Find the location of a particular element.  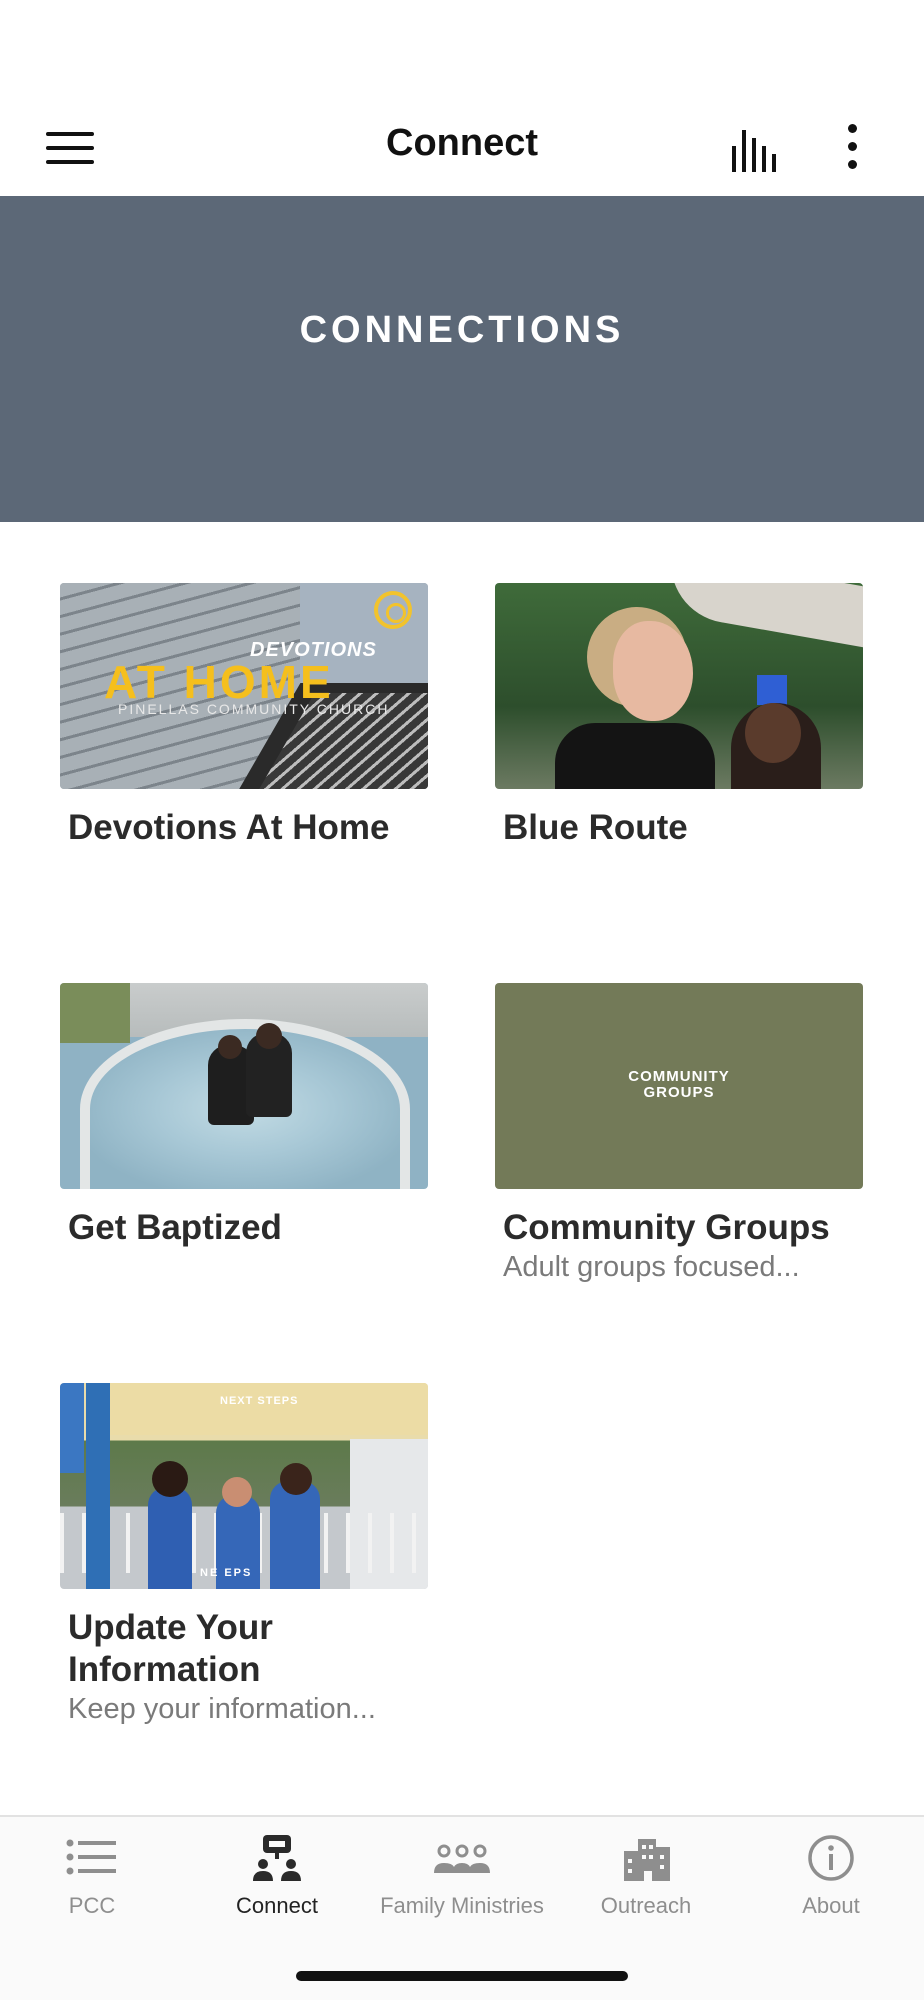

card-blue-route: Blue Route is located at coordinates (679, 716).